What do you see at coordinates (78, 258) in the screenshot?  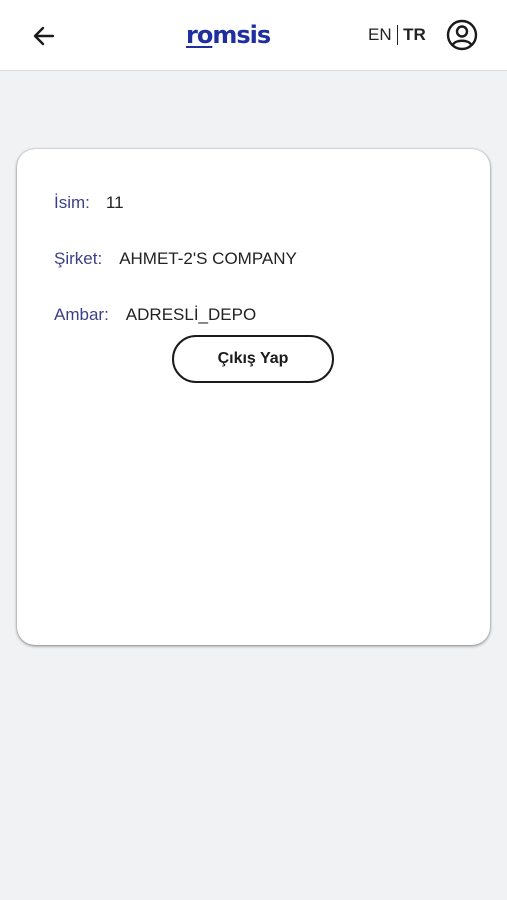 I see `company-label: Şirket:` at bounding box center [78, 258].